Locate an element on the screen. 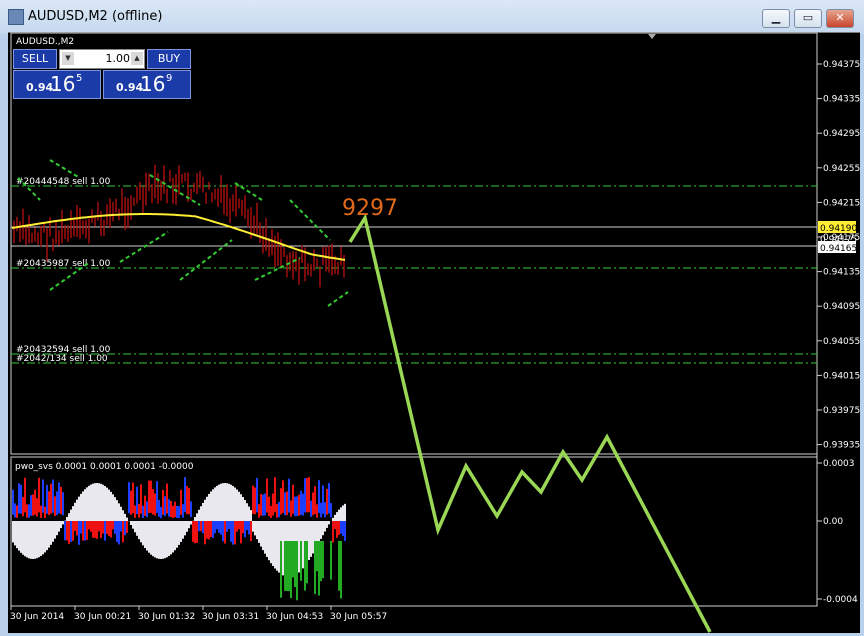 Image resolution: width=864 pixels, height=636 pixels. projection-annotation: 9297 is located at coordinates (370, 208).